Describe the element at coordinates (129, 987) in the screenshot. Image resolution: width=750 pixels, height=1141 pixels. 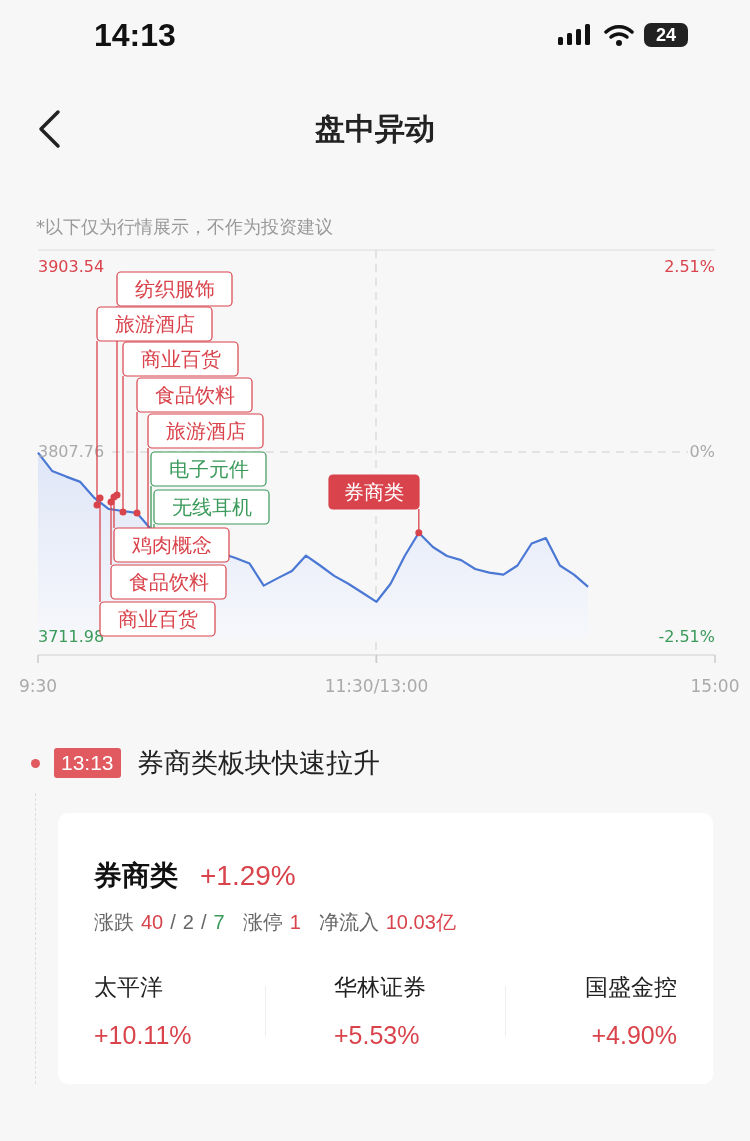
I see `stock-name: 太平洋` at that location.